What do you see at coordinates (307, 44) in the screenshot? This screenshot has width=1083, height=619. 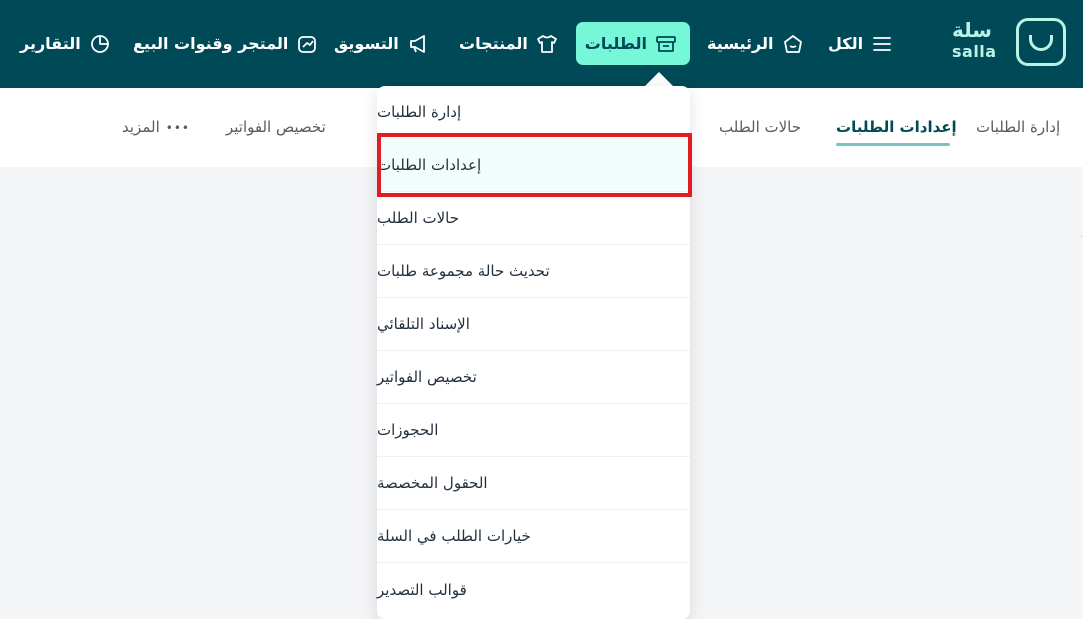 I see `store-icon` at bounding box center [307, 44].